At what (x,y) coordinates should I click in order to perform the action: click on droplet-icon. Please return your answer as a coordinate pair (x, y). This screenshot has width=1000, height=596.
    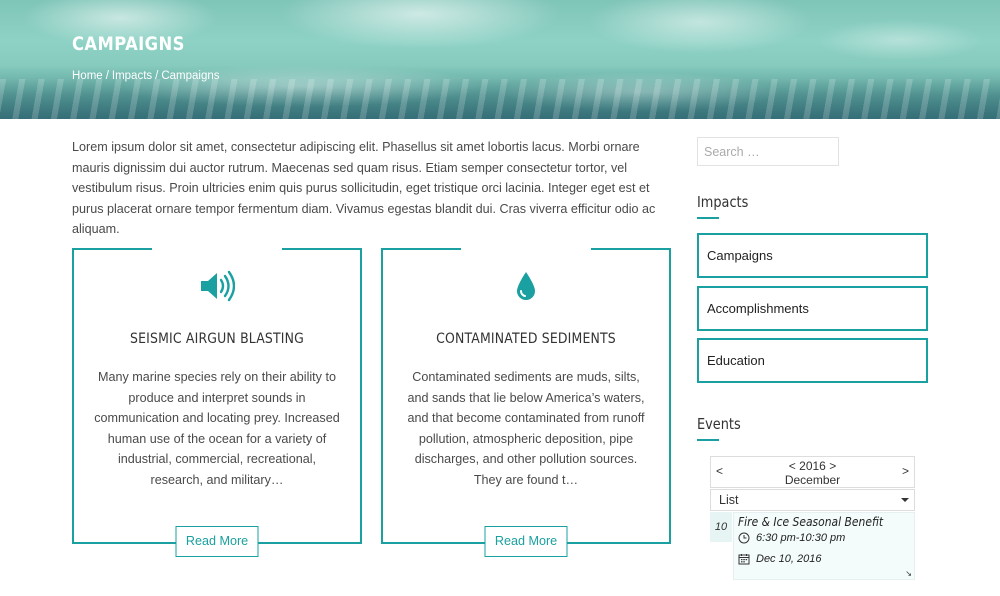
    Looking at the image, I should click on (526, 287).